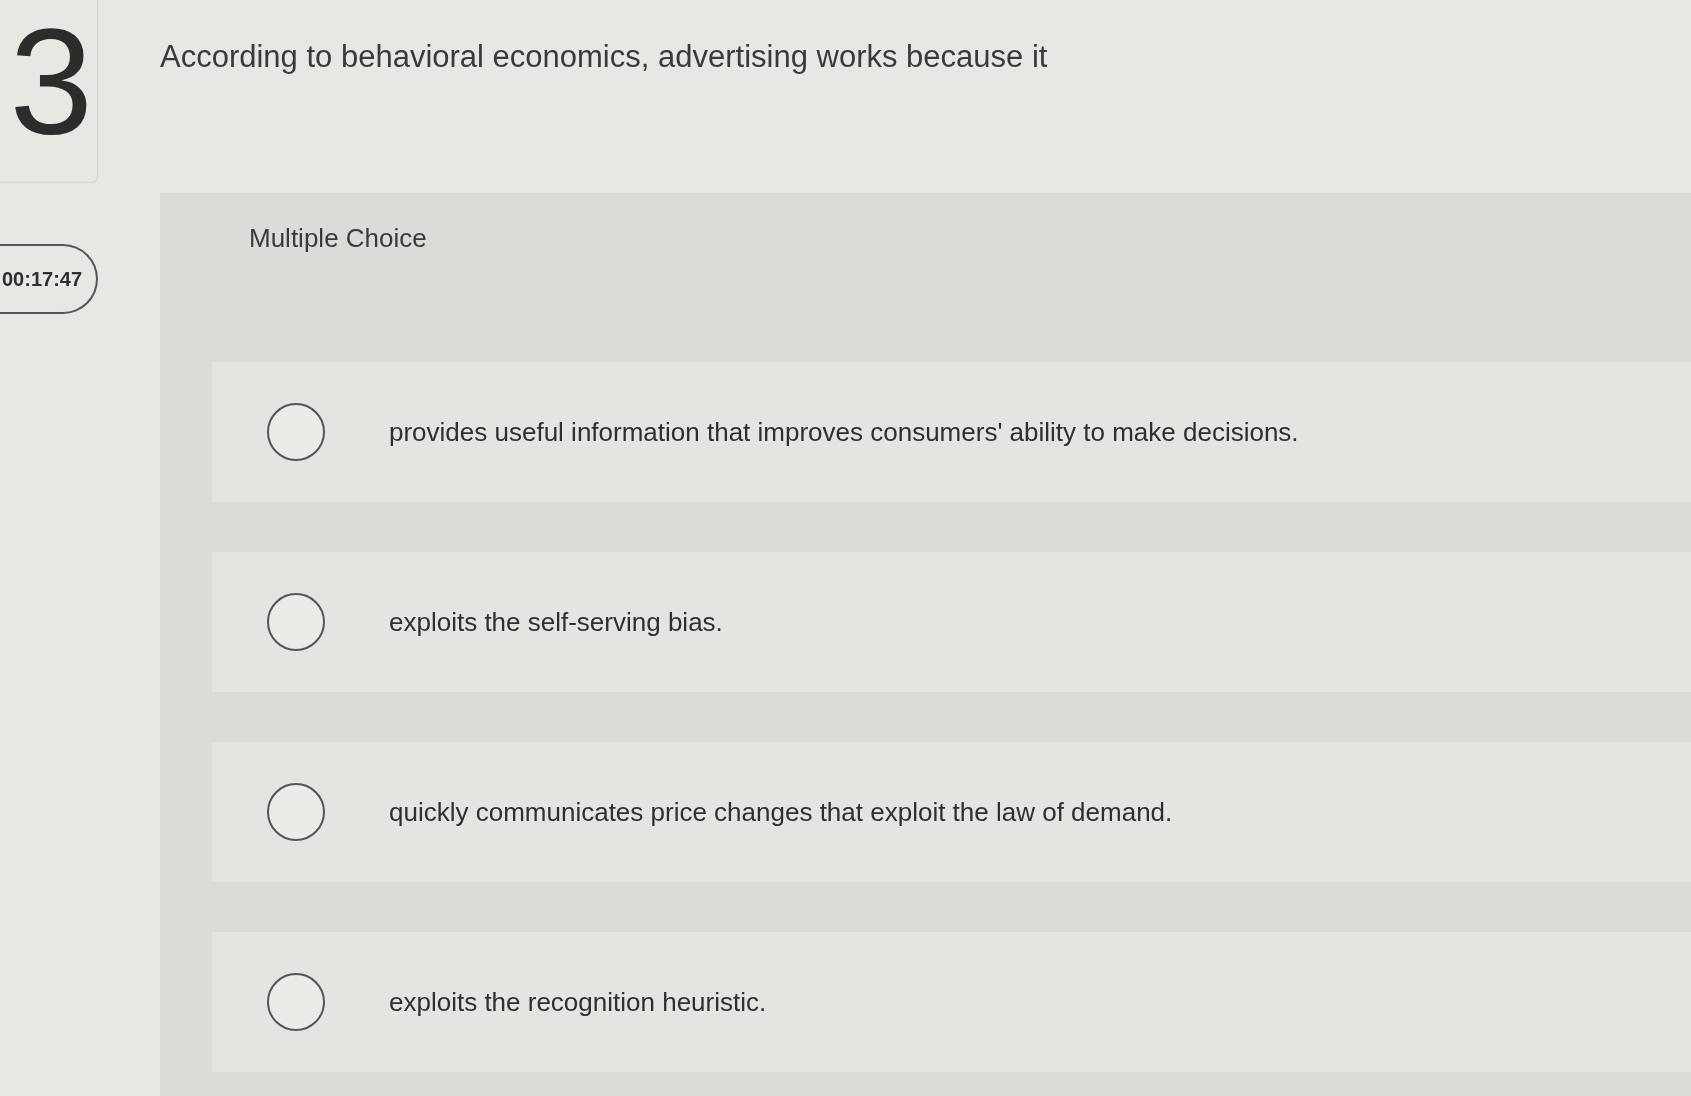  I want to click on answer-option: quickly communicates price changes that exploit the law of demand., so click(951, 812).